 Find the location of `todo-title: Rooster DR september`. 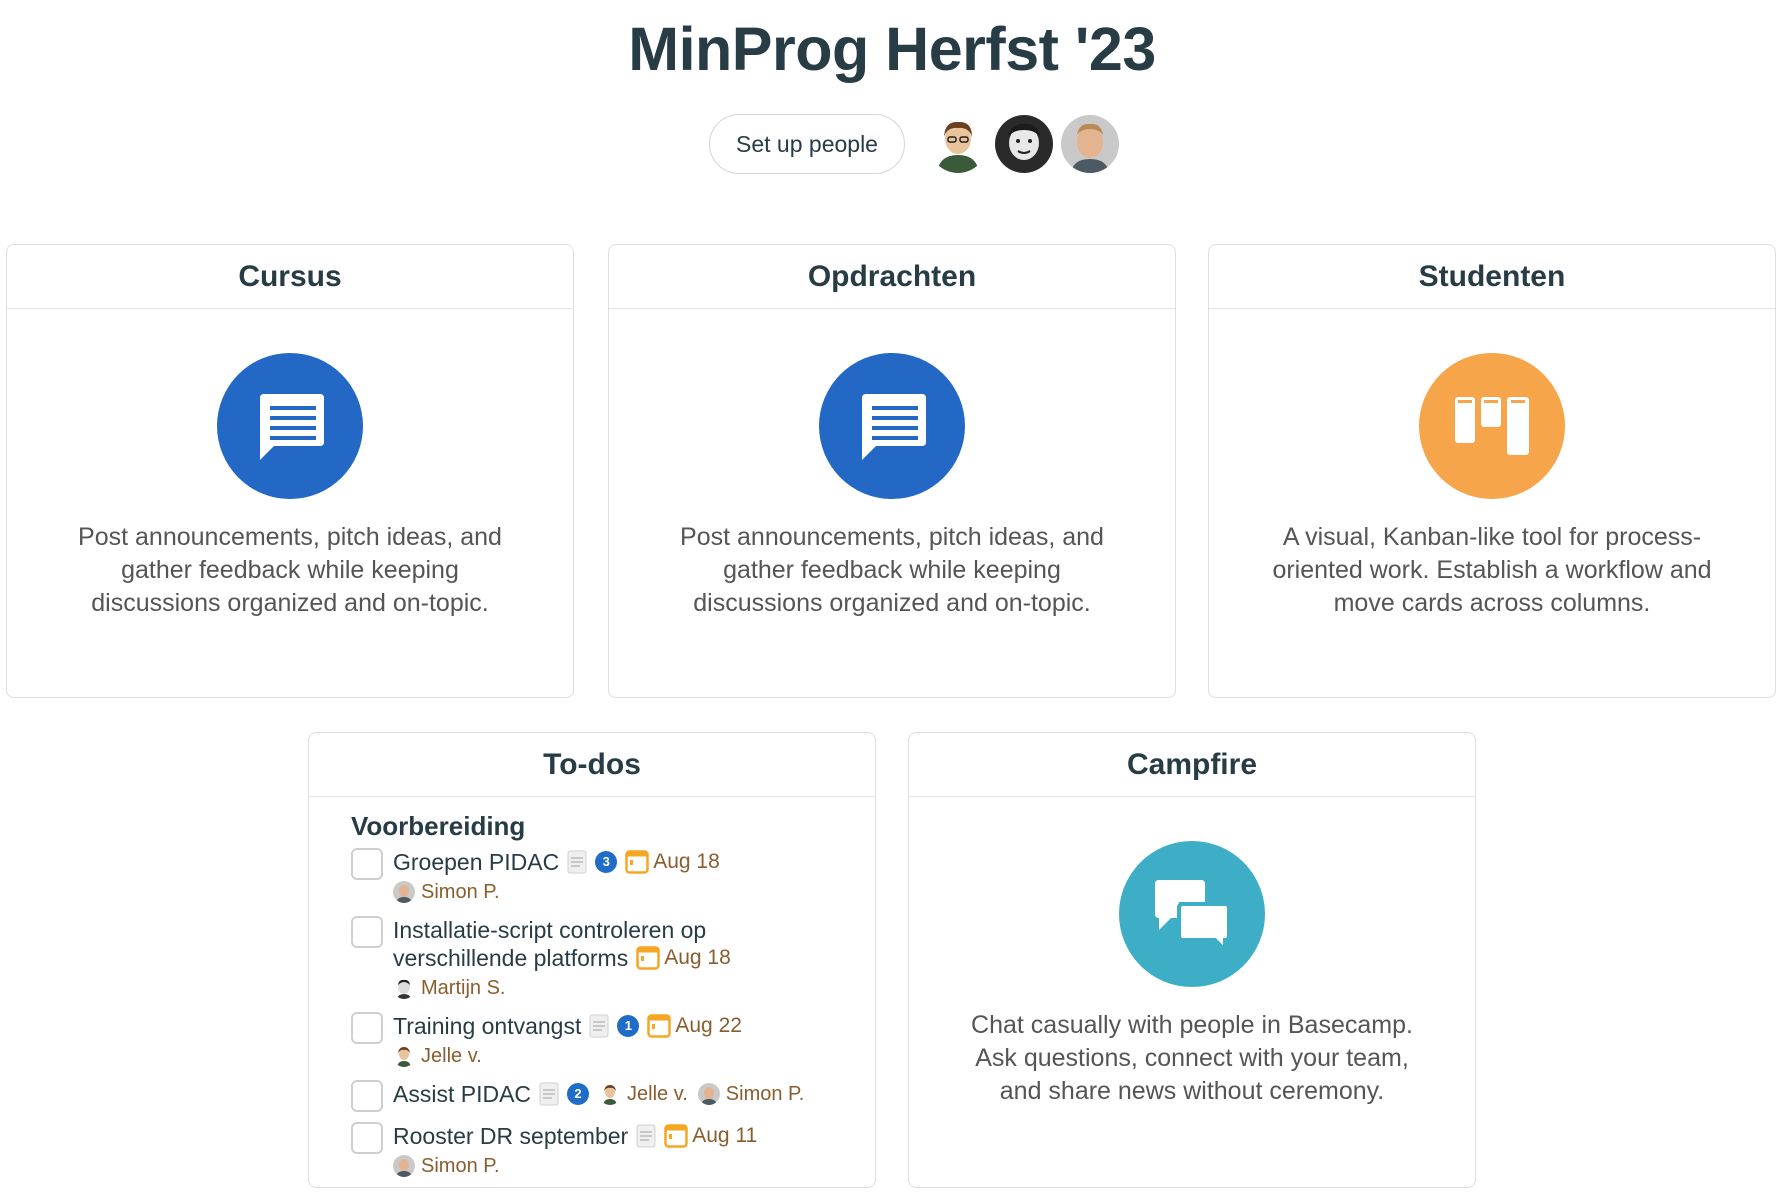

todo-title: Rooster DR september is located at coordinates (510, 1136).